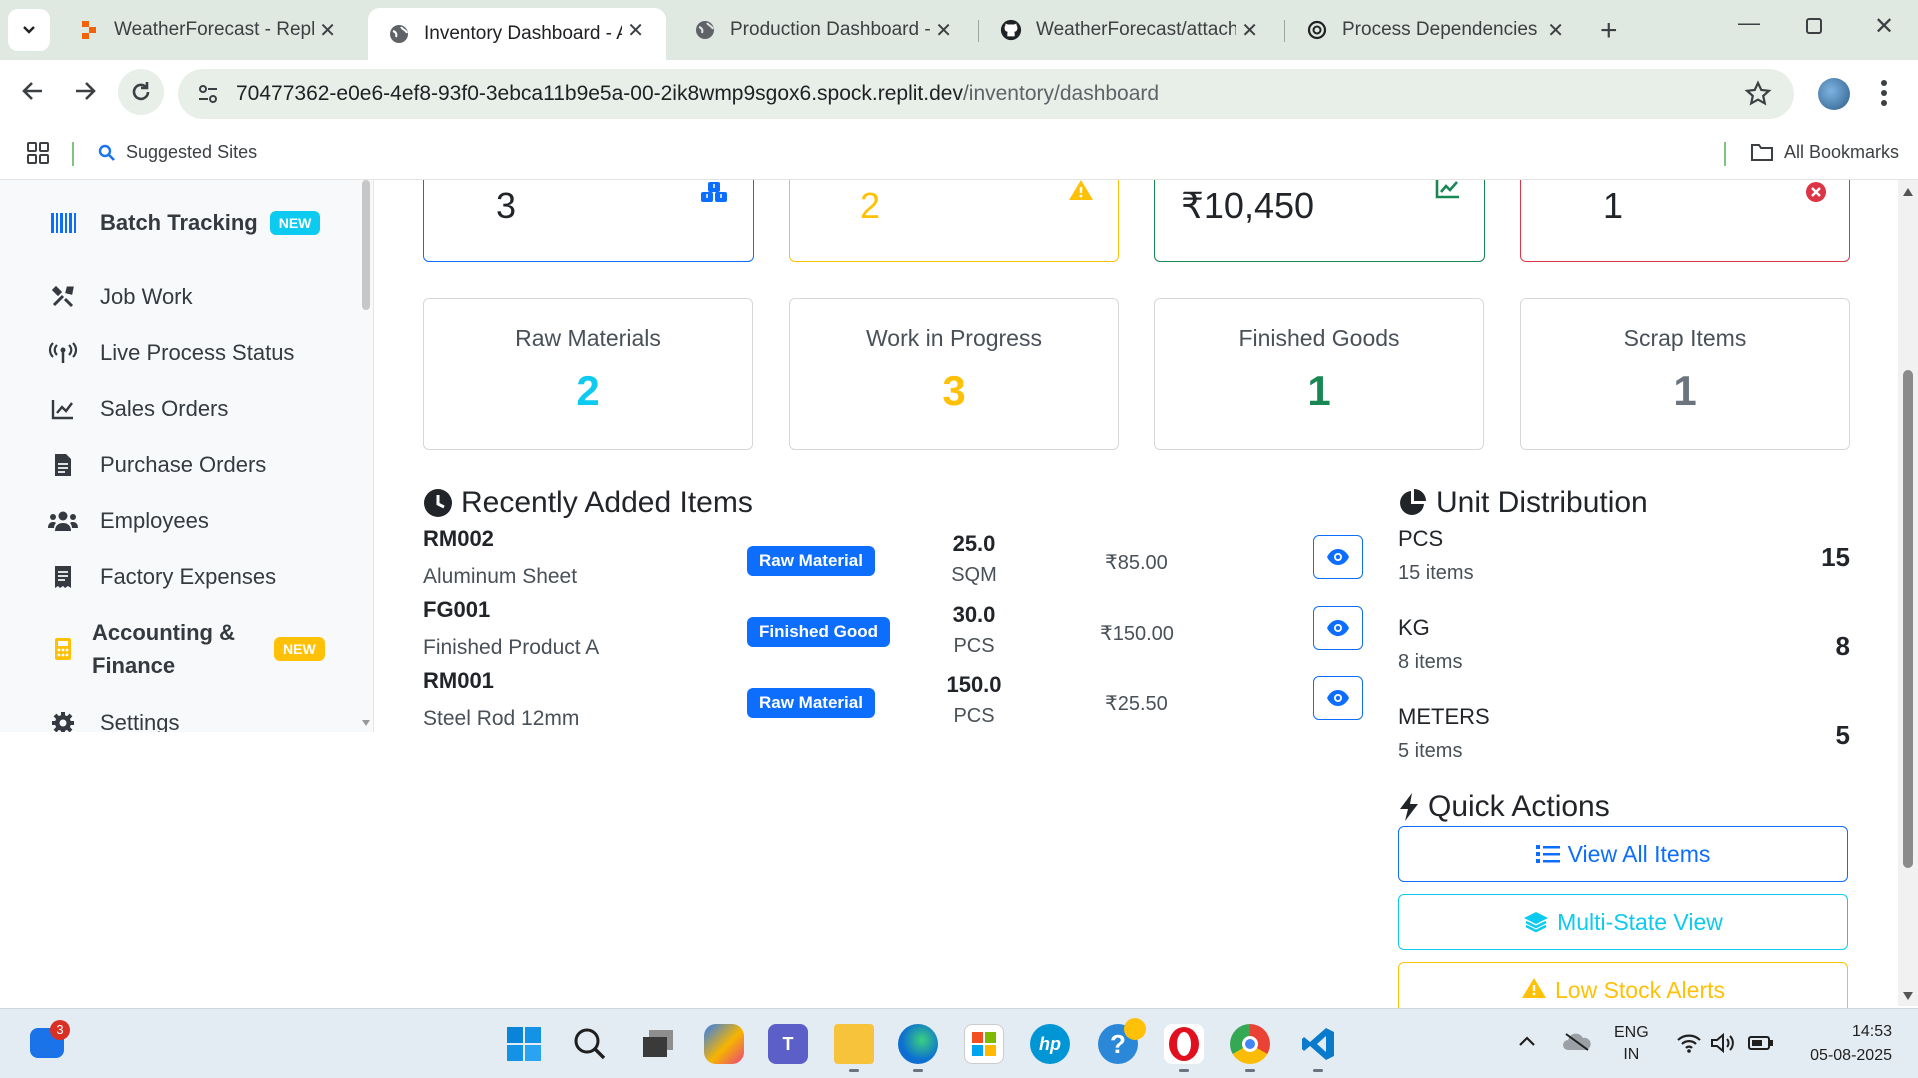  Describe the element at coordinates (1623, 922) in the screenshot. I see `multi-state-view-button: Multi-State View` at that location.